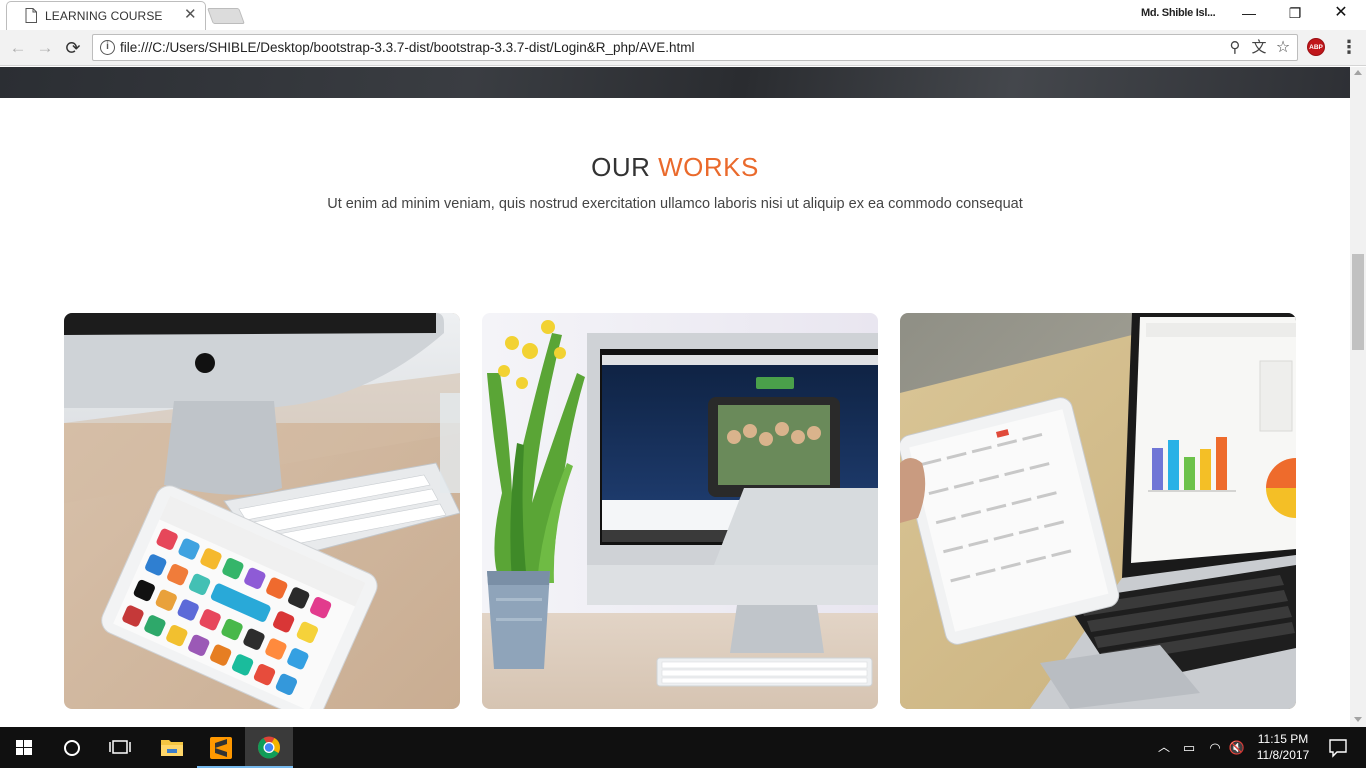 The image size is (1366, 773). Describe the element at coordinates (1283, 739) in the screenshot. I see `clock-time: 11:15 PM` at that location.